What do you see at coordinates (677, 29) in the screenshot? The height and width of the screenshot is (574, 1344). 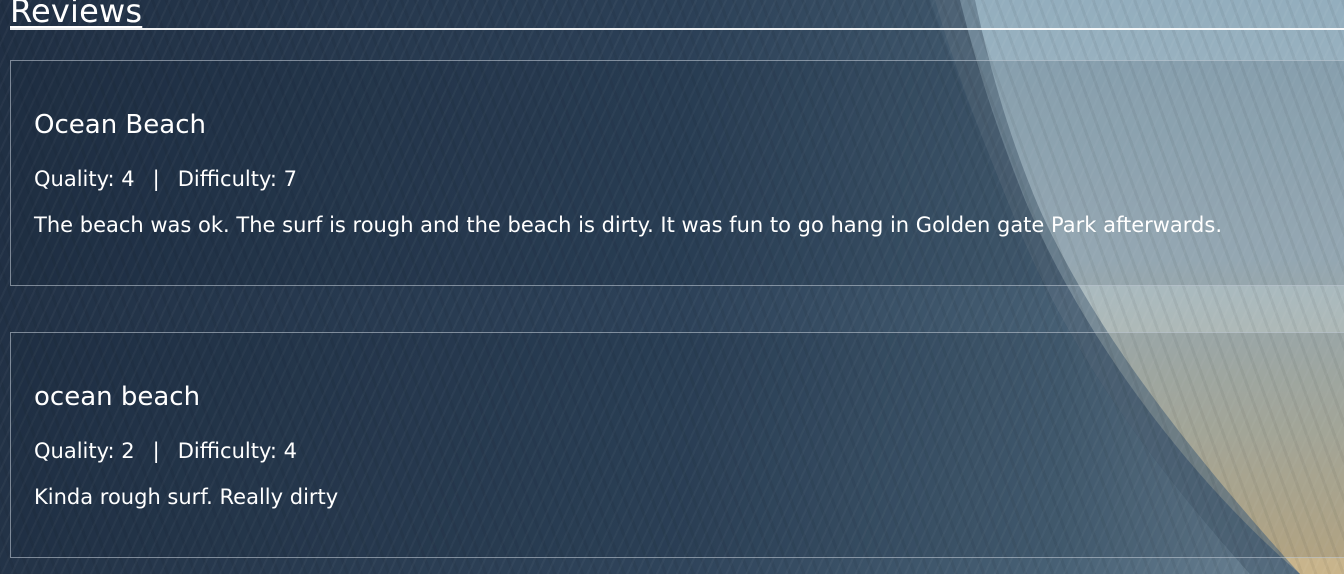 I see `heading-divider` at bounding box center [677, 29].